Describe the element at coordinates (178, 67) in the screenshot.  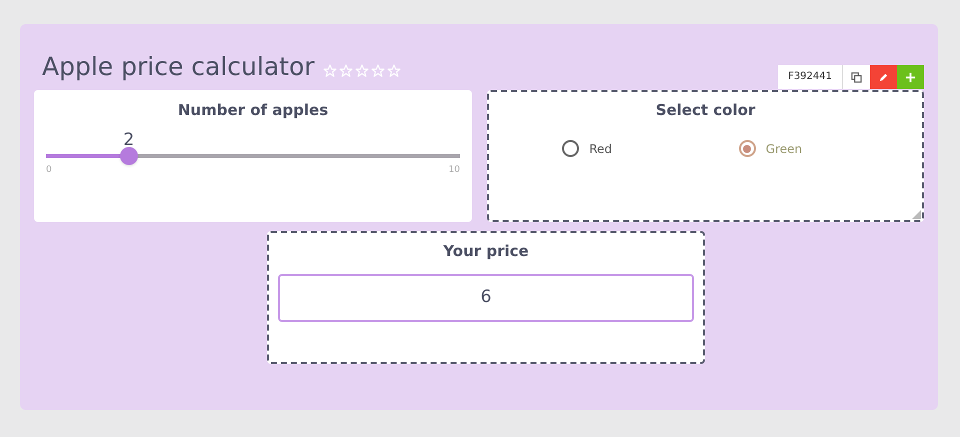
I see `app-title: Apple price calculator` at that location.